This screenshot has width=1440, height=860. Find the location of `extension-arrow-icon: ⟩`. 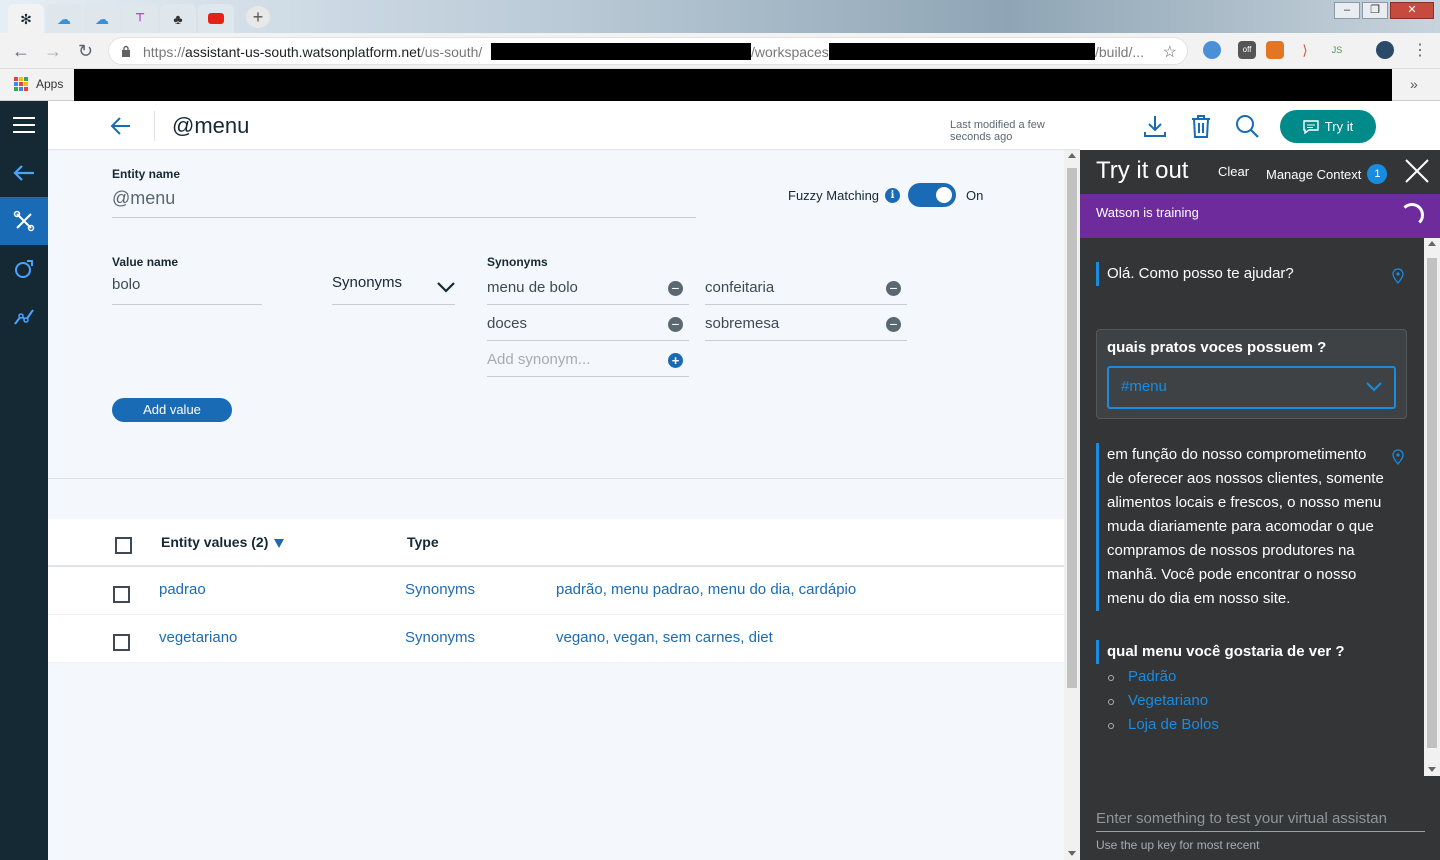

extension-arrow-icon: ⟩ is located at coordinates (1305, 50).